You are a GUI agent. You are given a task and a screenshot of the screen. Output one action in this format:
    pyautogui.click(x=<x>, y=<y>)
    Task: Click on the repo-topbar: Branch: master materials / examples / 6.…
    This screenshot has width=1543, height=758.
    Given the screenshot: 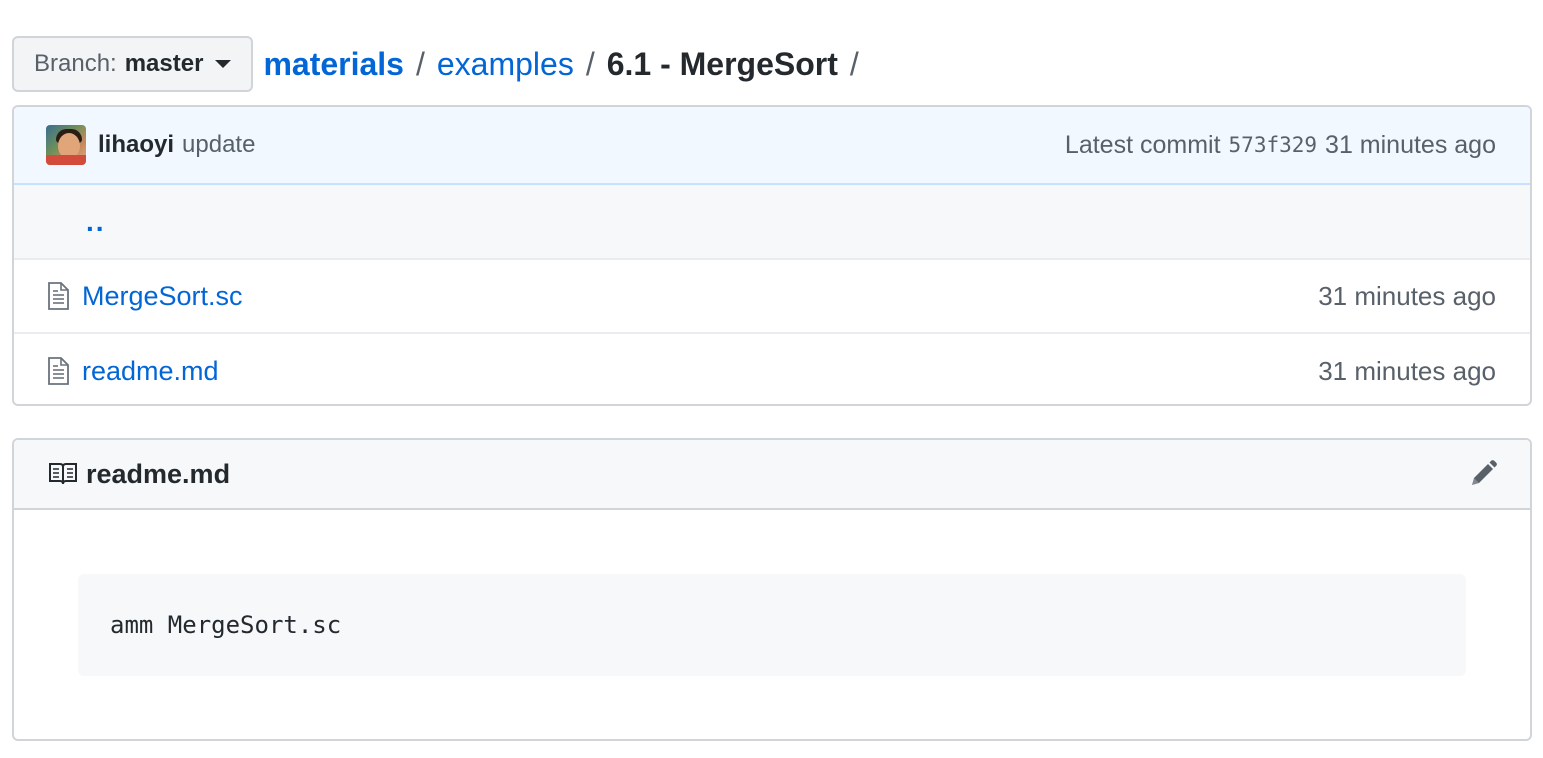 What is the action you would take?
    pyautogui.click(x=441, y=64)
    